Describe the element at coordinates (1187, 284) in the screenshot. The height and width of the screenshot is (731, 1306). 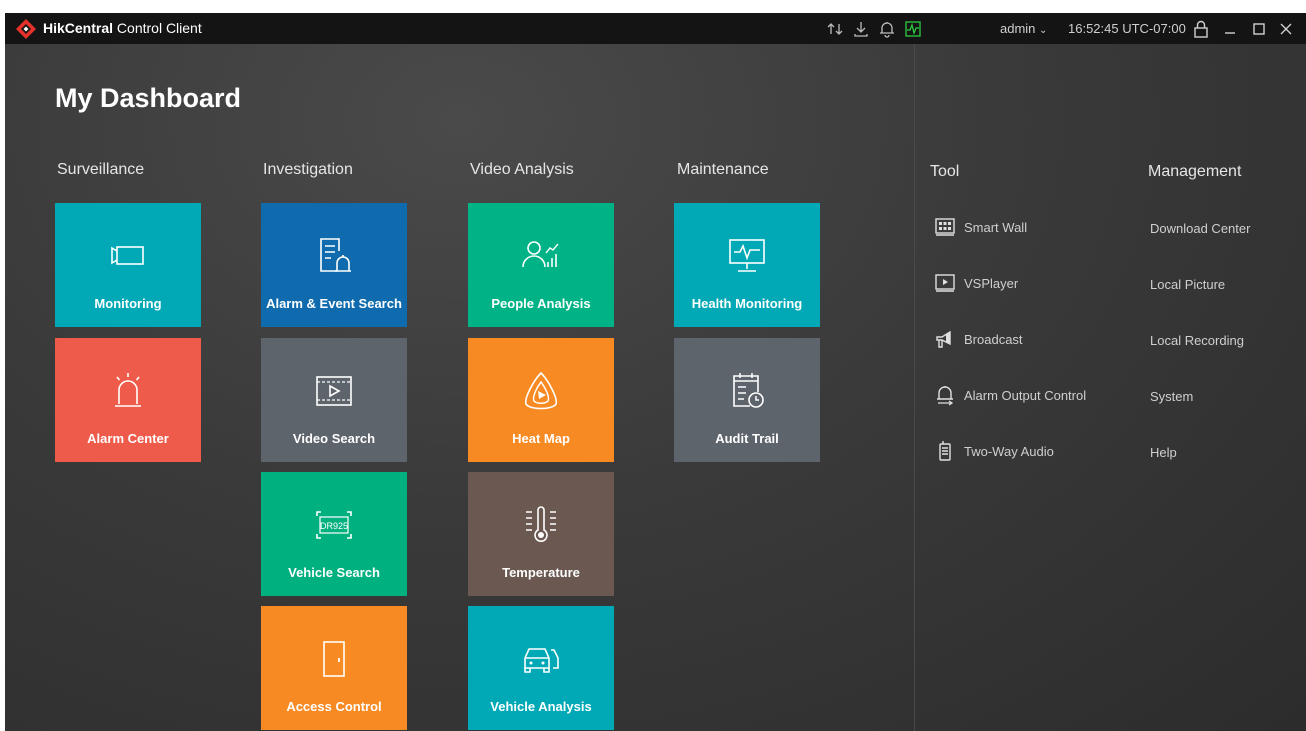
I see `management-item-local-picture: Local Picture` at that location.